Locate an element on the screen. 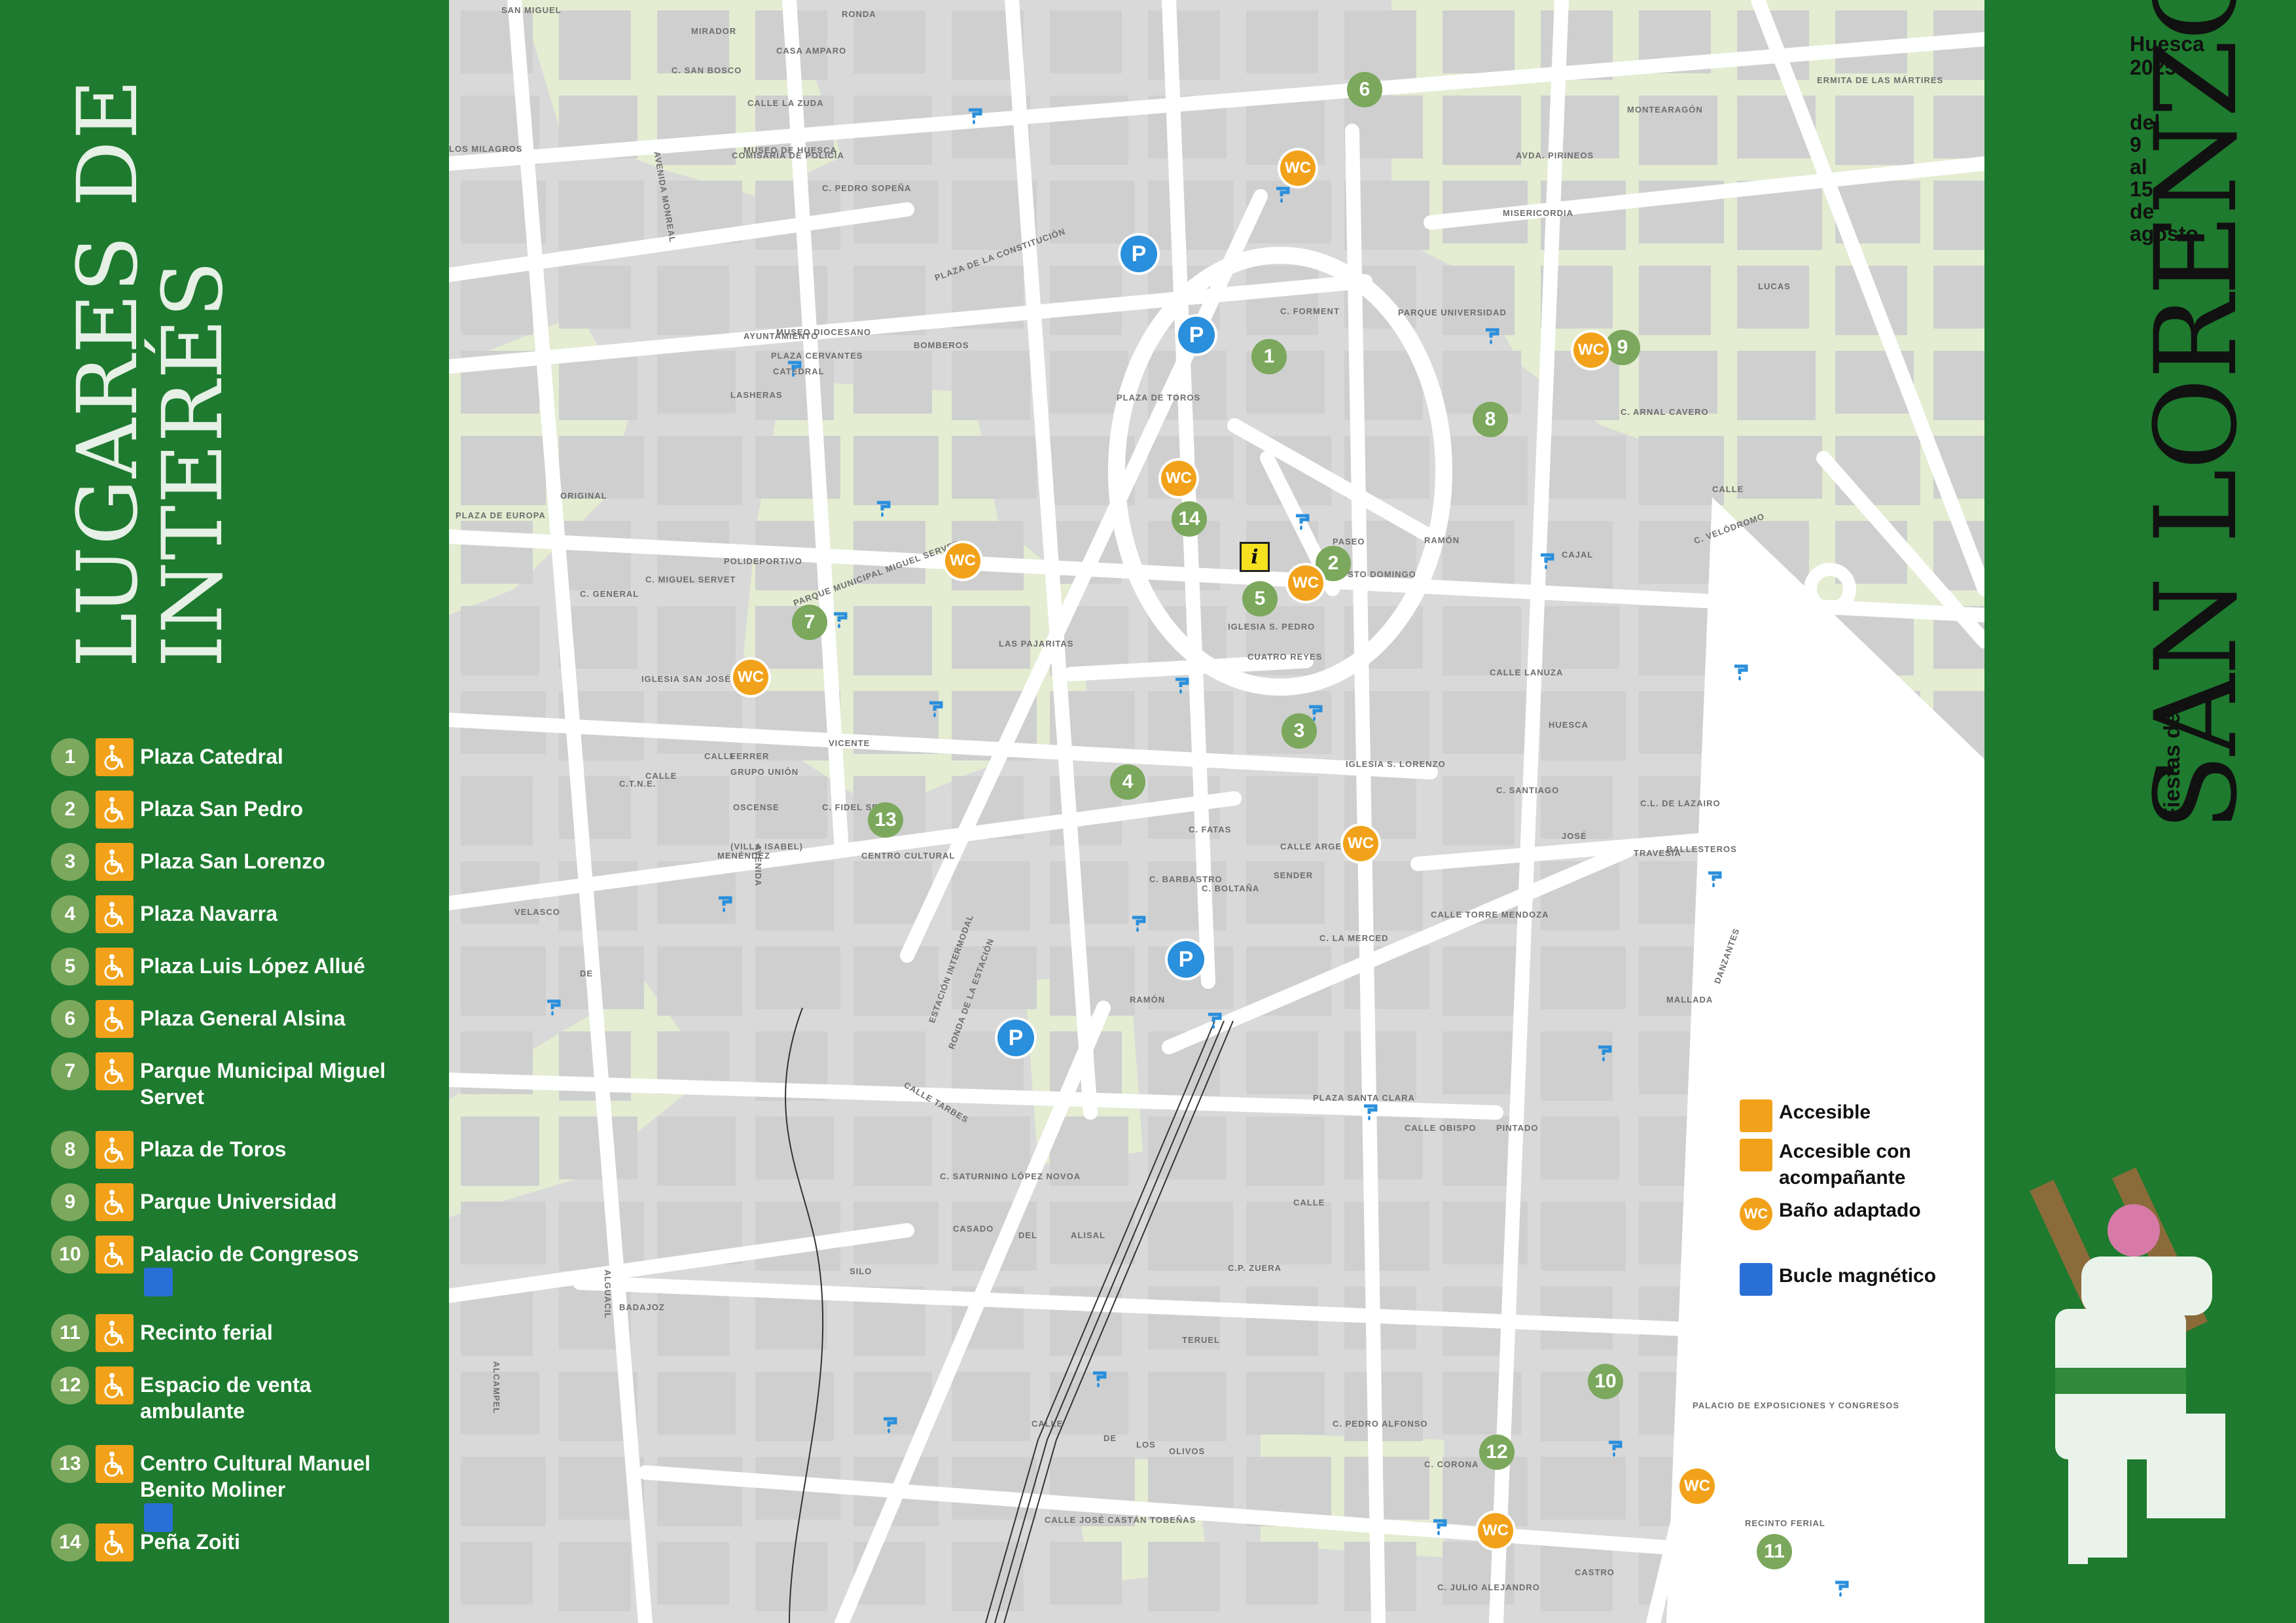 Image resolution: width=2296 pixels, height=1623 pixels. poi-list-item: 14 Peña Zoiti is located at coordinates (229, 1543).